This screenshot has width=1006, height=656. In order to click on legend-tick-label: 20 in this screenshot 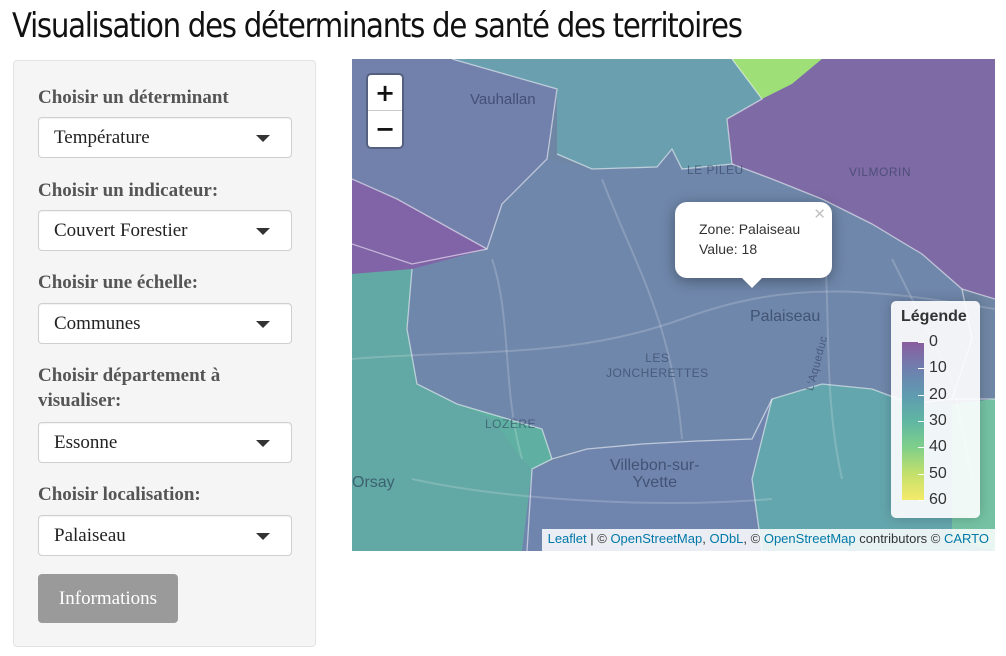, I will do `click(938, 394)`.